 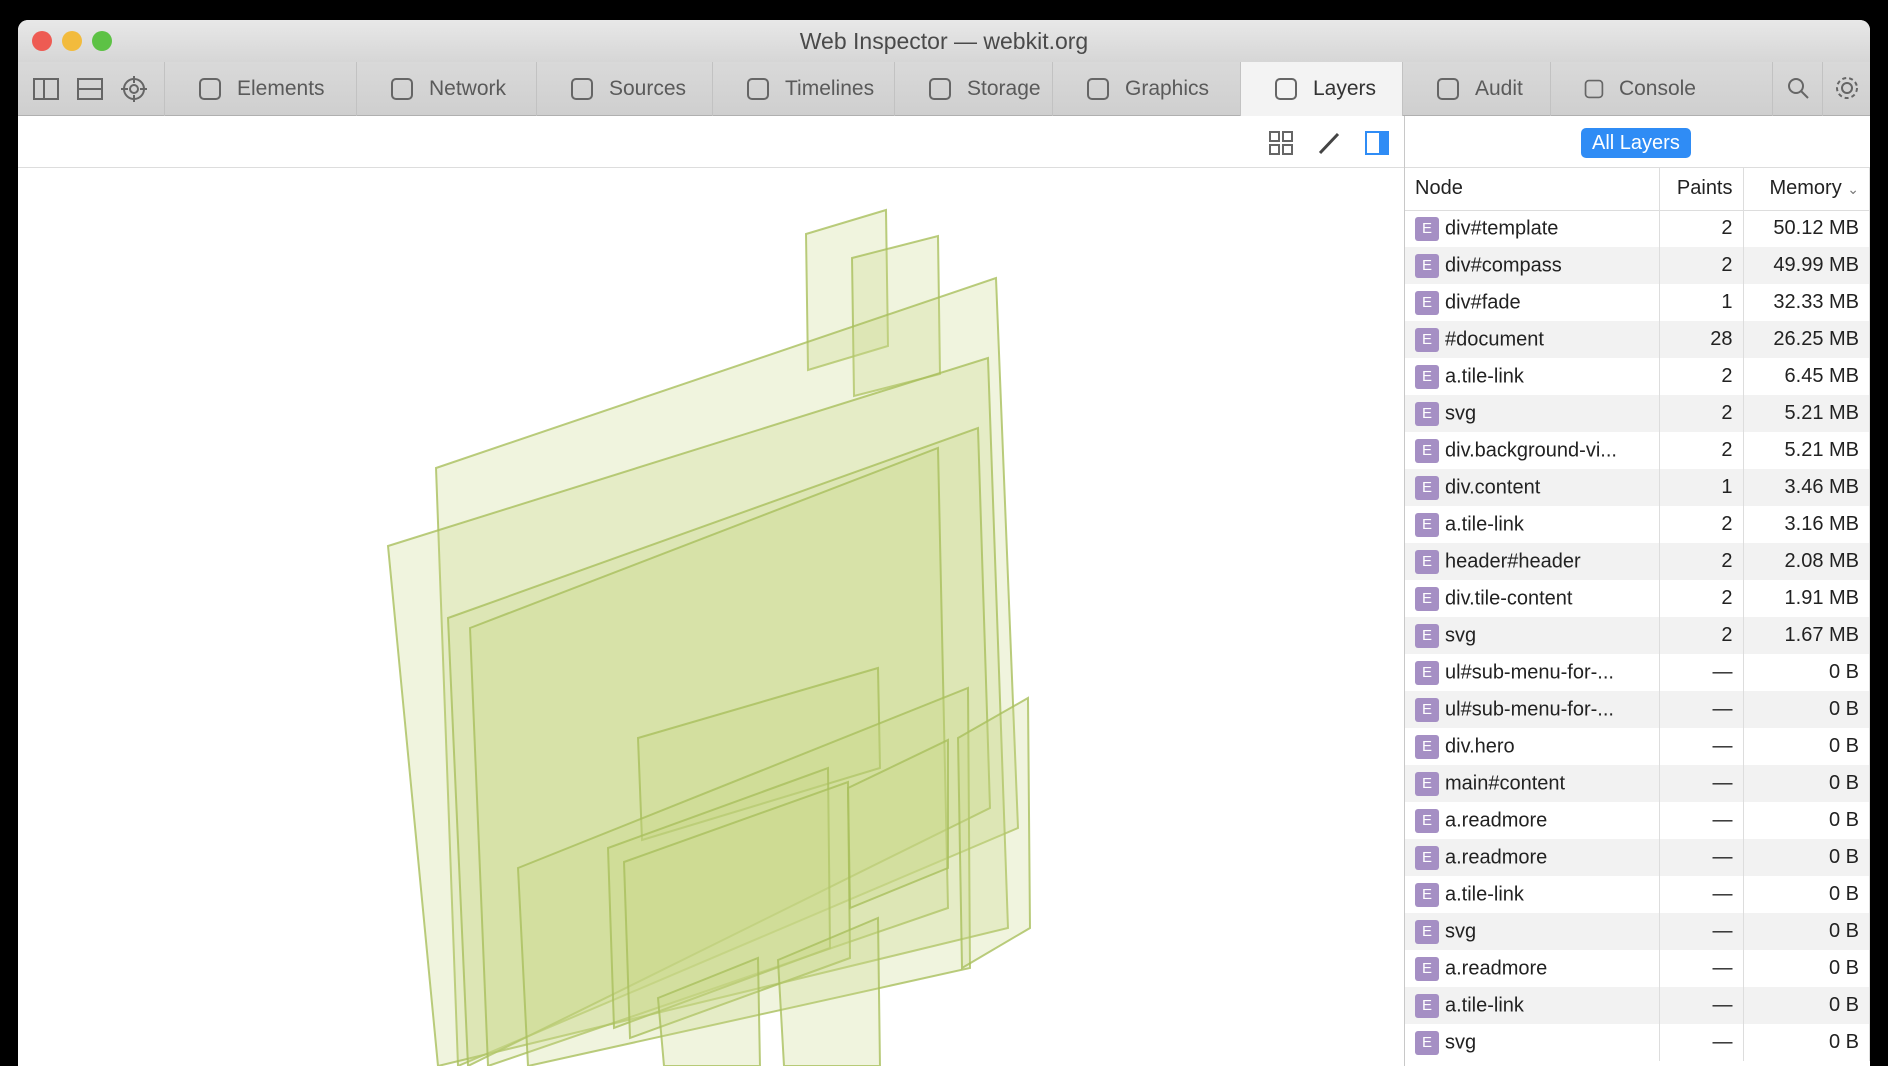 What do you see at coordinates (1513, 561) in the screenshot?
I see `node-name: header#header` at bounding box center [1513, 561].